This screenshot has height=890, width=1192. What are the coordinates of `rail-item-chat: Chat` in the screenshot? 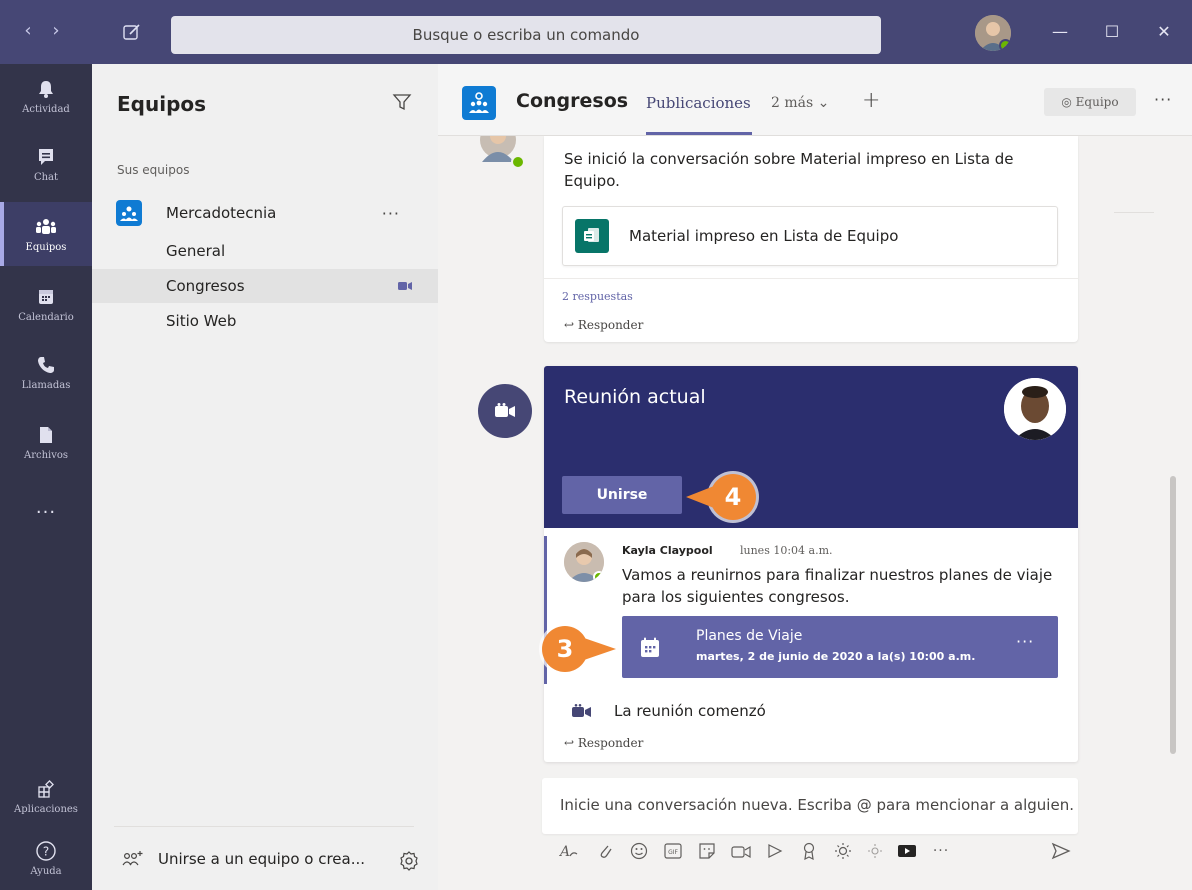 It's located at (46, 164).